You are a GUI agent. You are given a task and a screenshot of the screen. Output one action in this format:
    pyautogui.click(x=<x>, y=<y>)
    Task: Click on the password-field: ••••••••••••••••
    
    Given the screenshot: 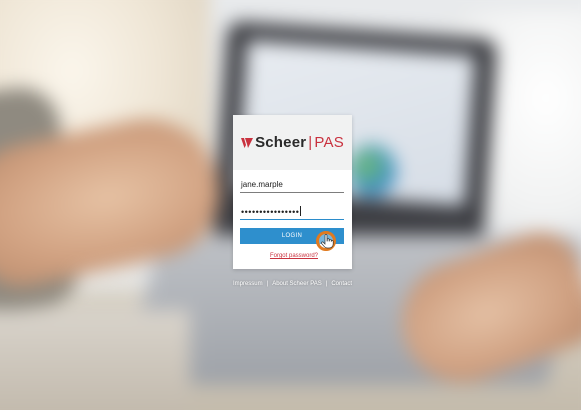 What is the action you would take?
    pyautogui.click(x=292, y=212)
    